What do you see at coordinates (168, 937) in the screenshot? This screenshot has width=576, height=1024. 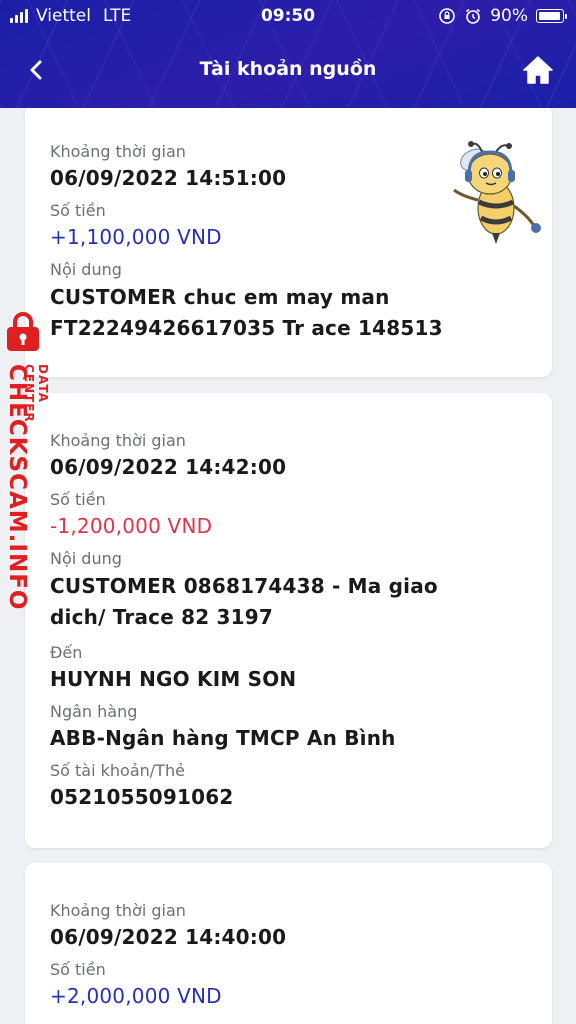 I see `time-value: 06/09/2022 14:40:00` at bounding box center [168, 937].